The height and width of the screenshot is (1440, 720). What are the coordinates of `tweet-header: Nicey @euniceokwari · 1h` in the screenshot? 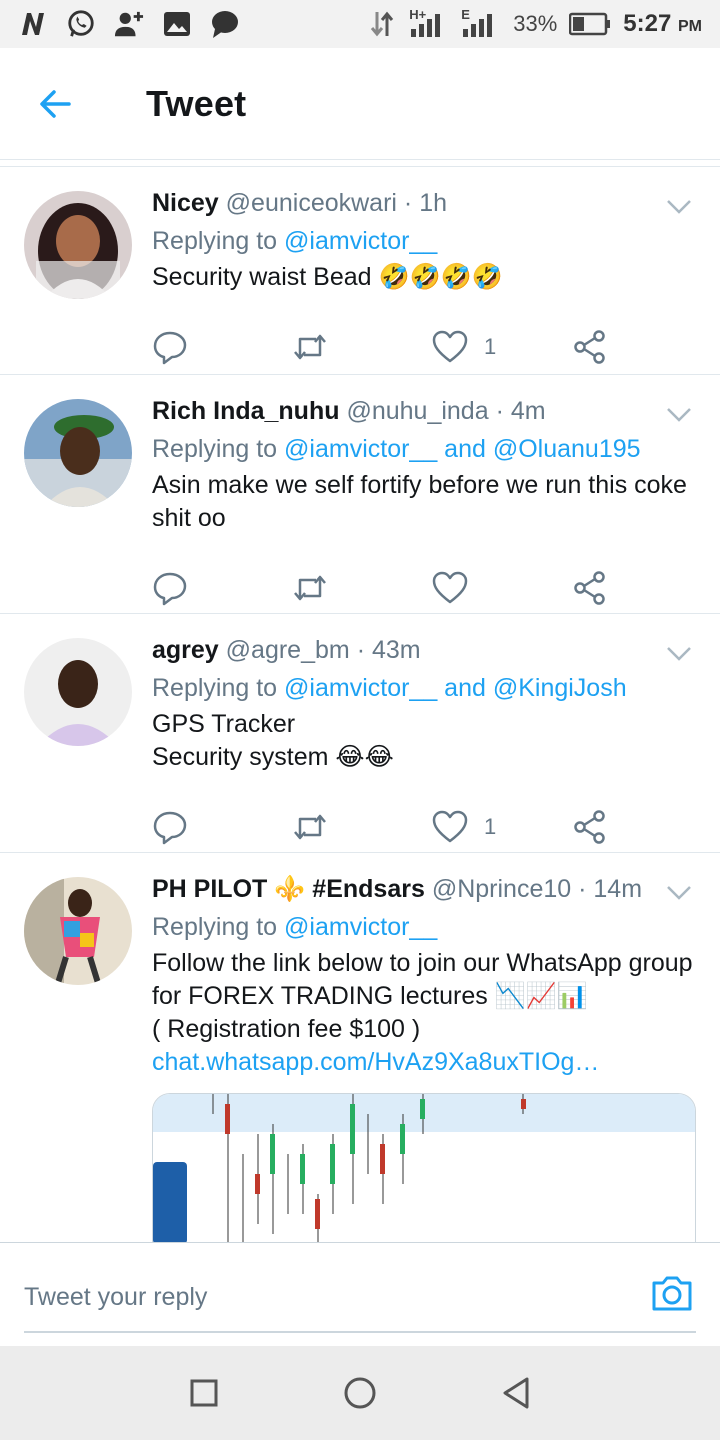 It's located at (424, 203).